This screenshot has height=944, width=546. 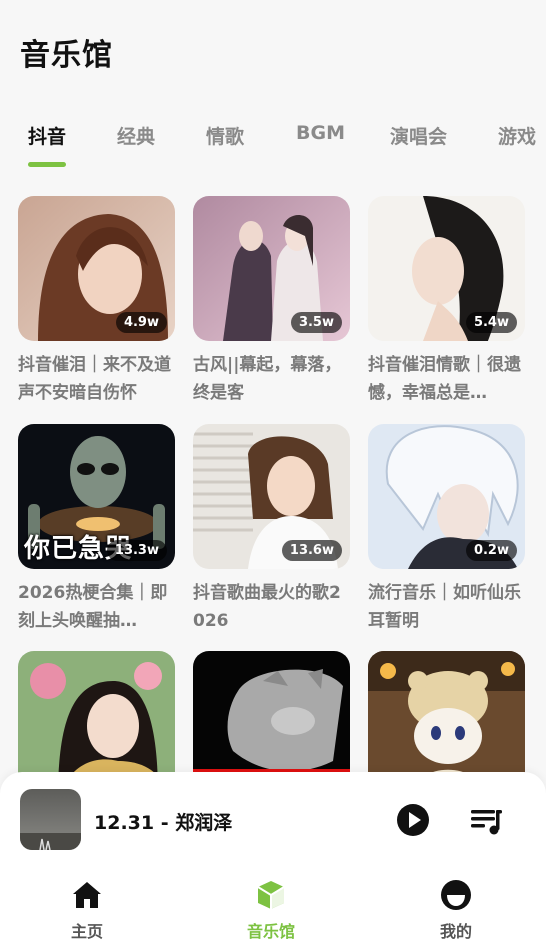 What do you see at coordinates (96, 496) in the screenshot?
I see `playlist-cover: 你已急哭 13.3w` at bounding box center [96, 496].